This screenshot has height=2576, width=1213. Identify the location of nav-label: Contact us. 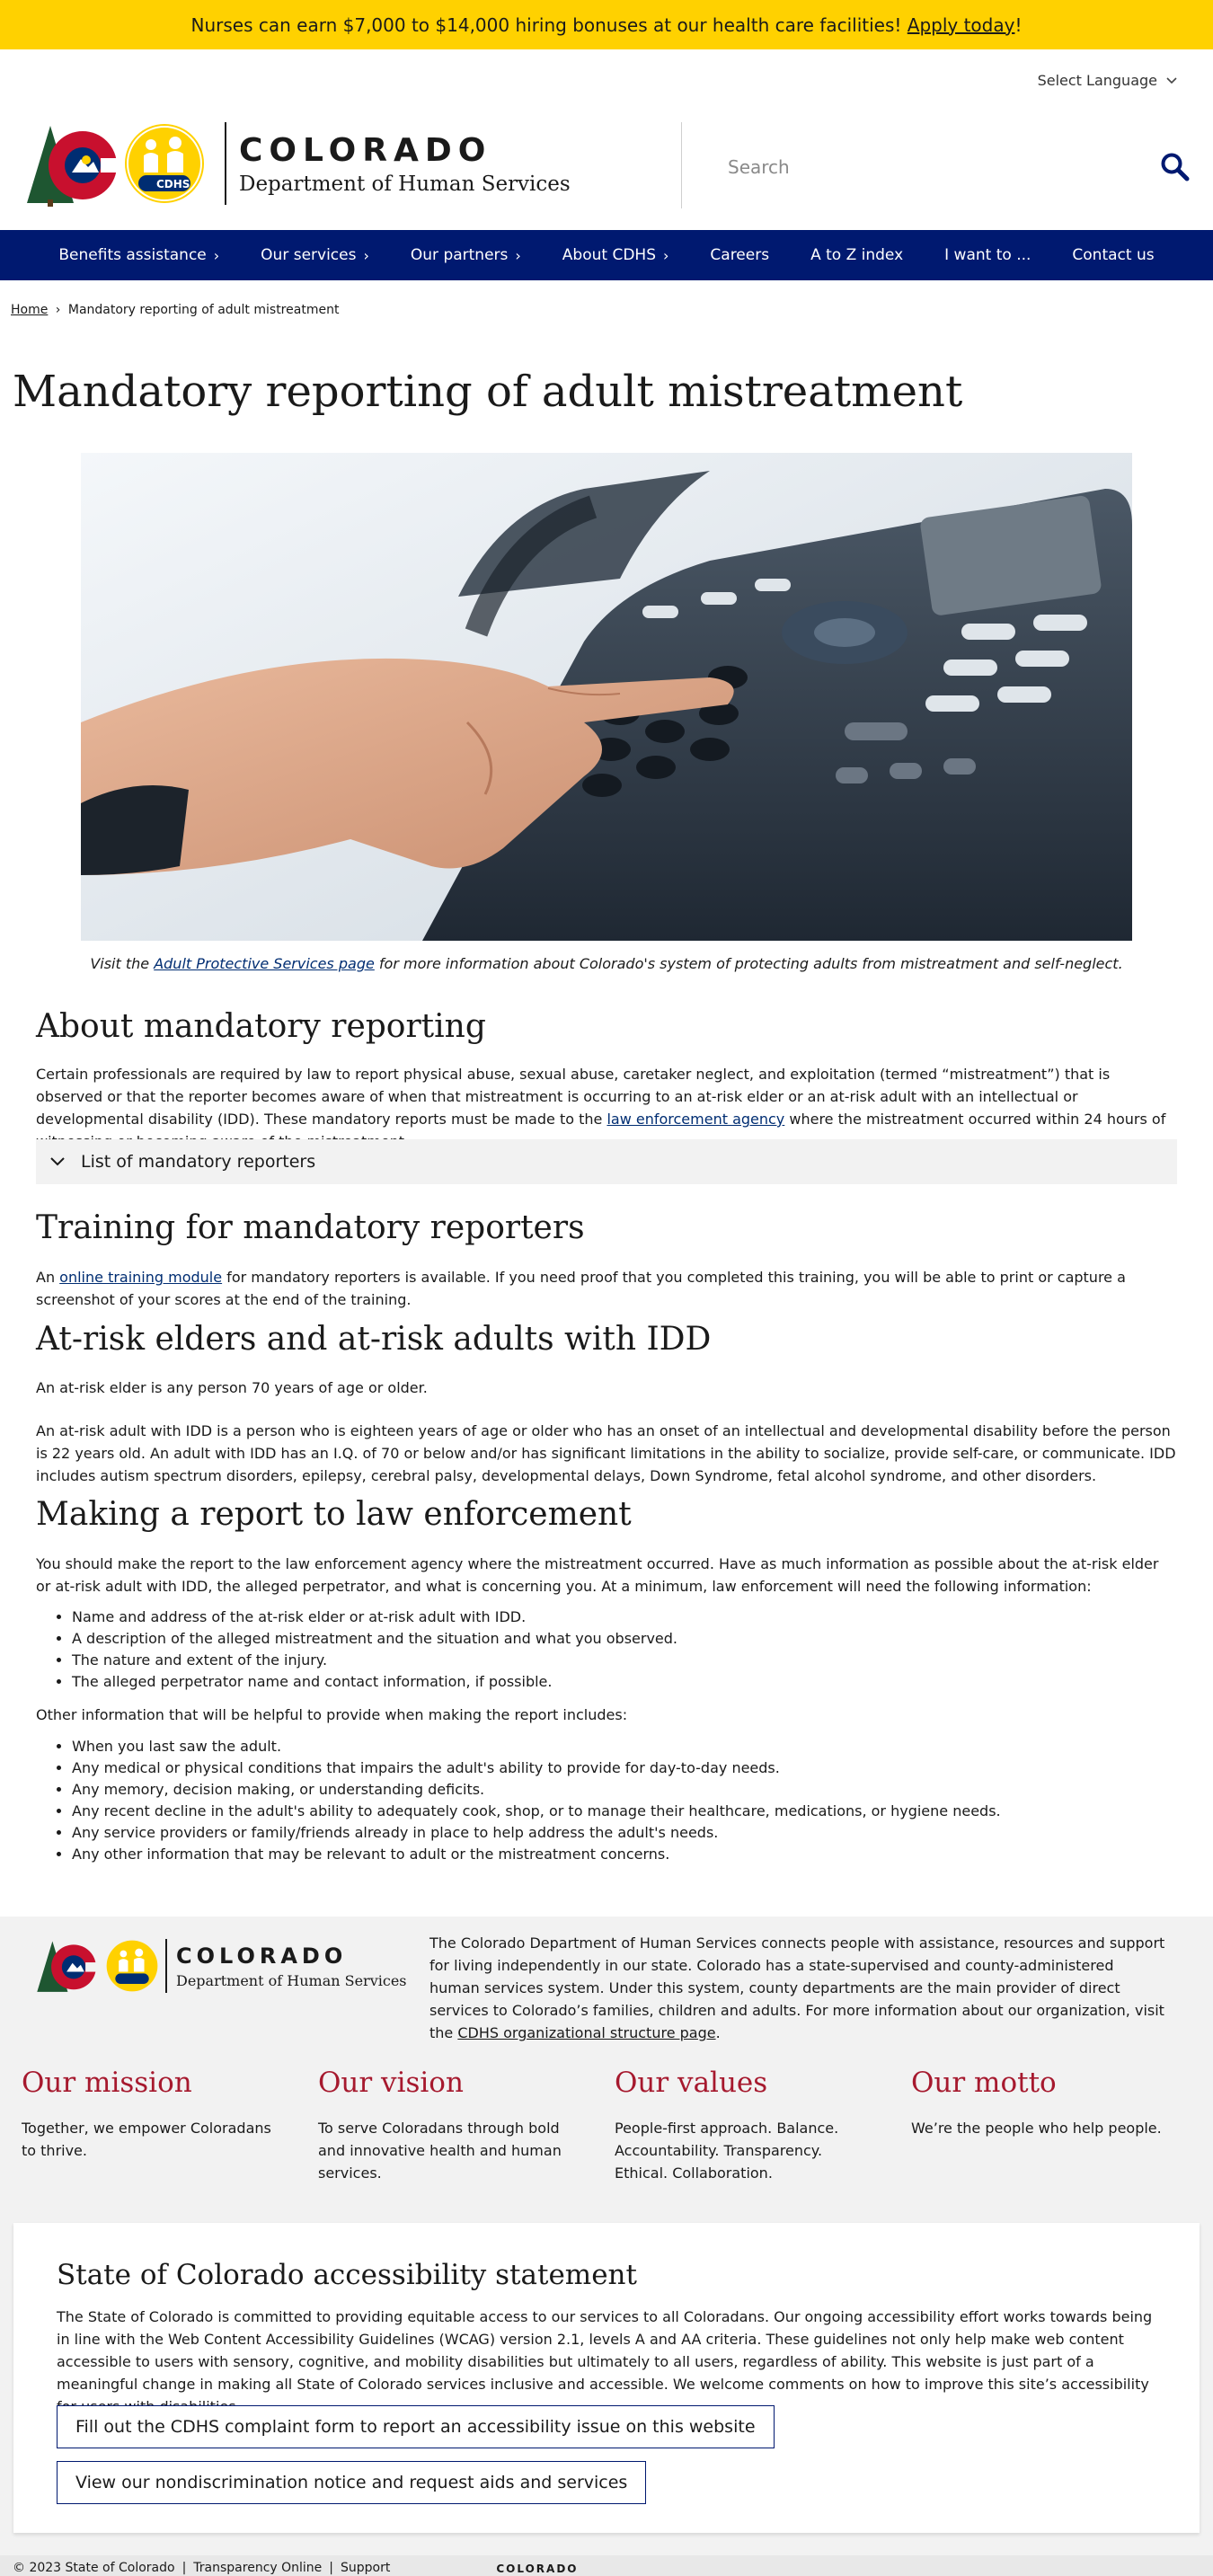
(1113, 255).